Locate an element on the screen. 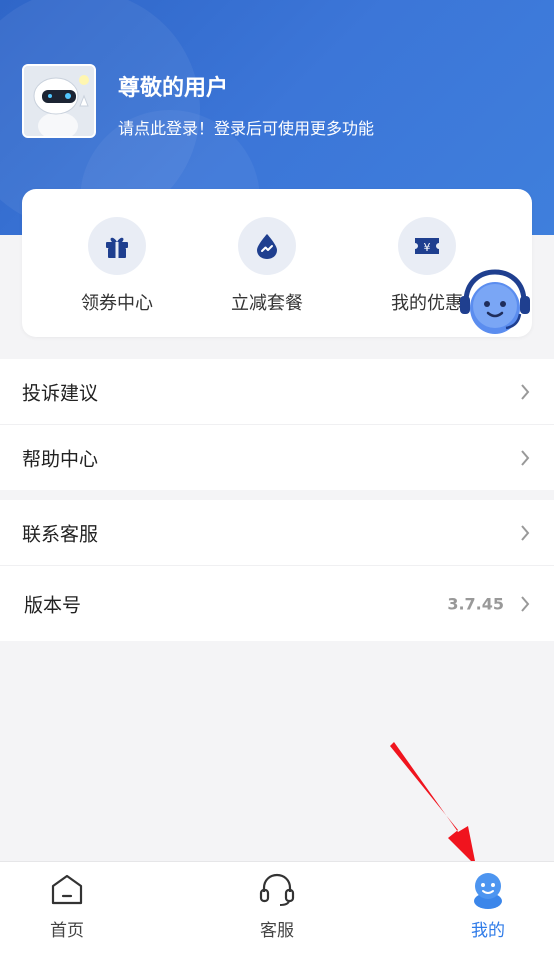 This screenshot has height=953, width=554. avatar is located at coordinates (59, 101).